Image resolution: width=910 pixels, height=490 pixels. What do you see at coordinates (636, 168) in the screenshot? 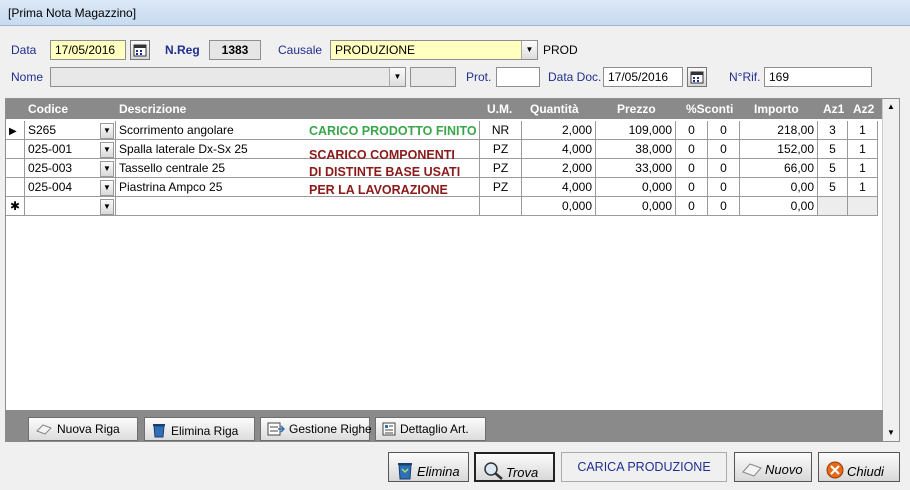
I see `cell-prezzo: 33,000` at bounding box center [636, 168].